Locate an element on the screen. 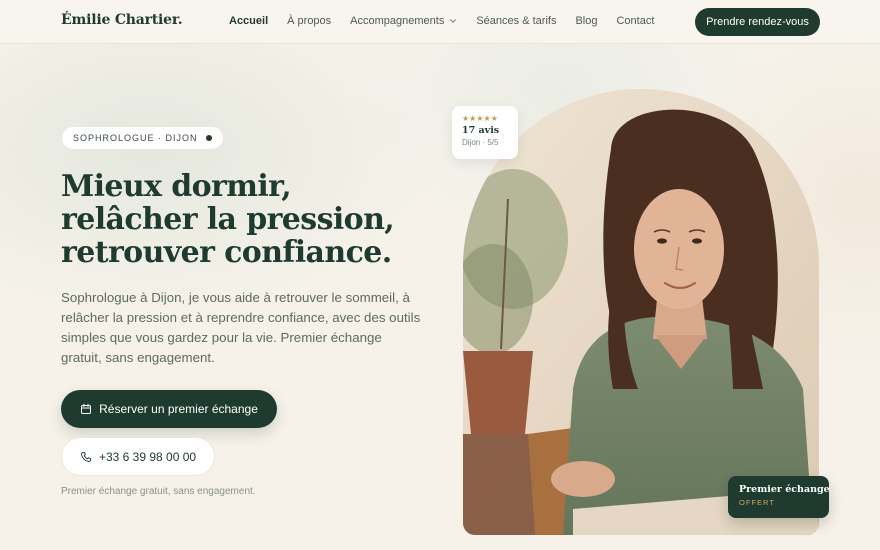 This screenshot has width=880, height=550. chevron-down-icon is located at coordinates (453, 21).